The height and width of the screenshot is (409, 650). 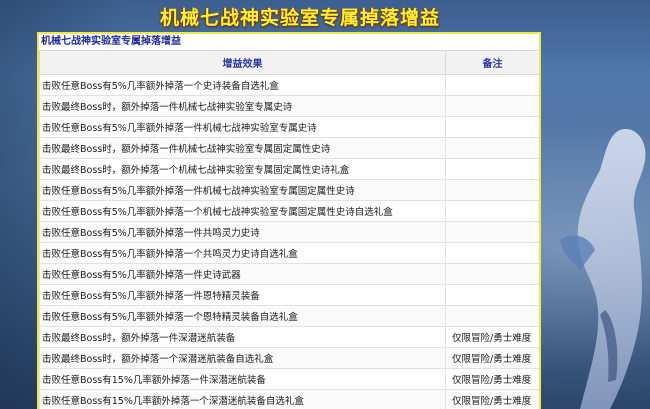 I want to click on effect-cell: 击败任意Boss有15%几率额外掉落一个深潜迷航装备自选礼盒, so click(x=242, y=399).